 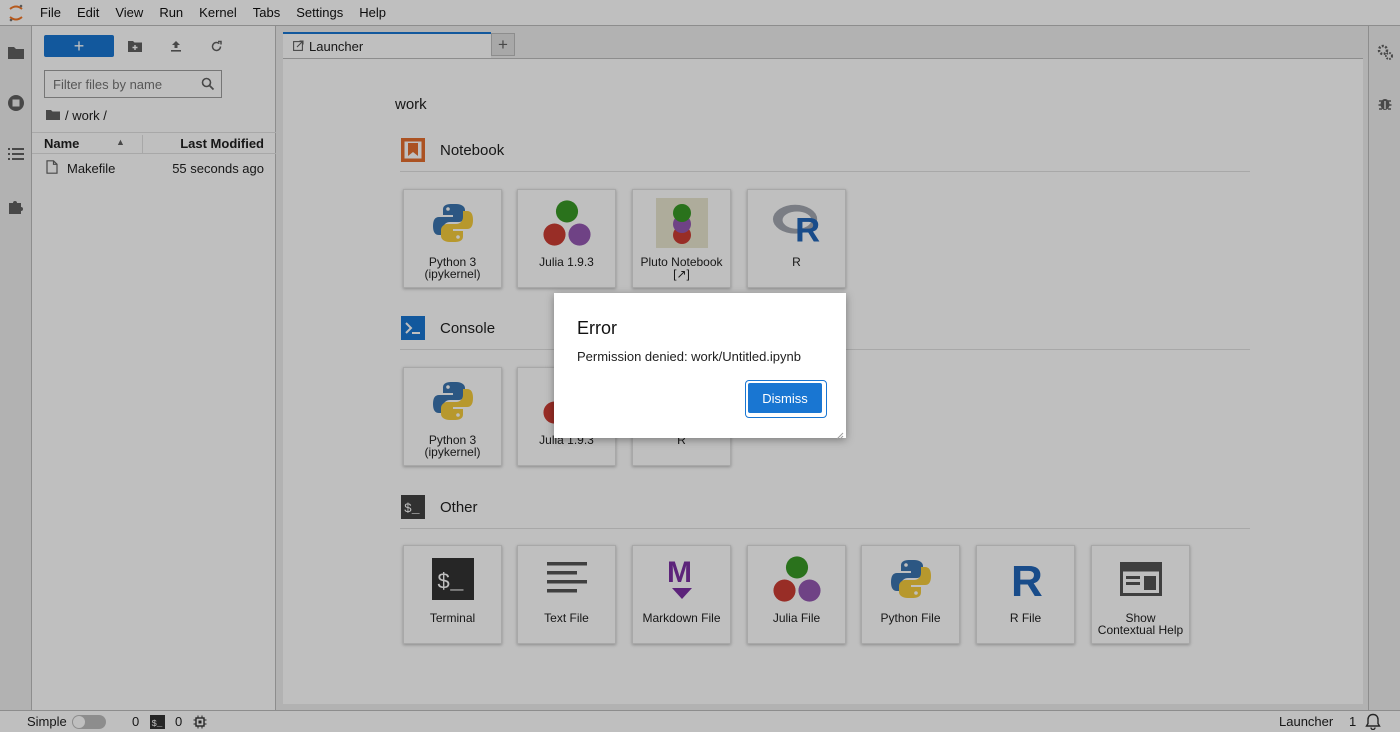 I want to click on dismiss-button: Dismiss, so click(x=785, y=398).